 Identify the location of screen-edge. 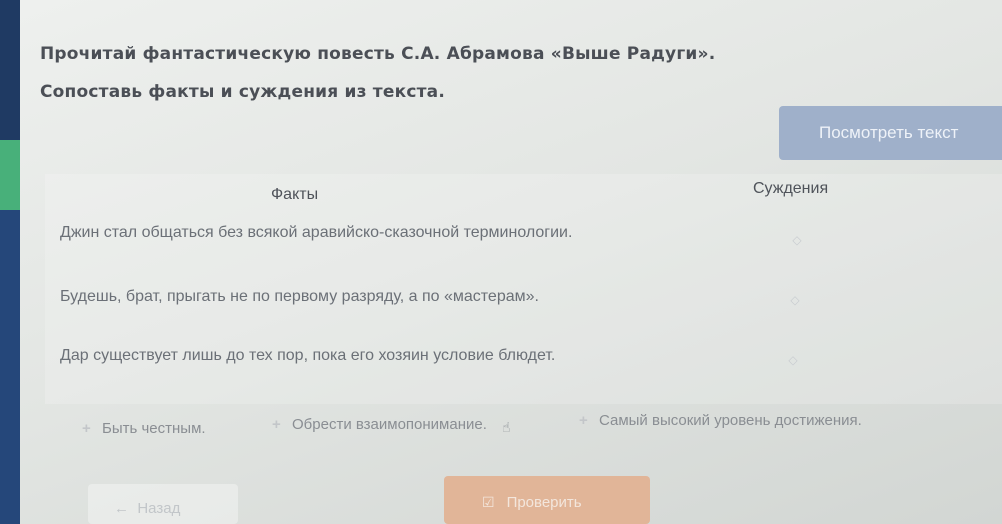
(10, 262).